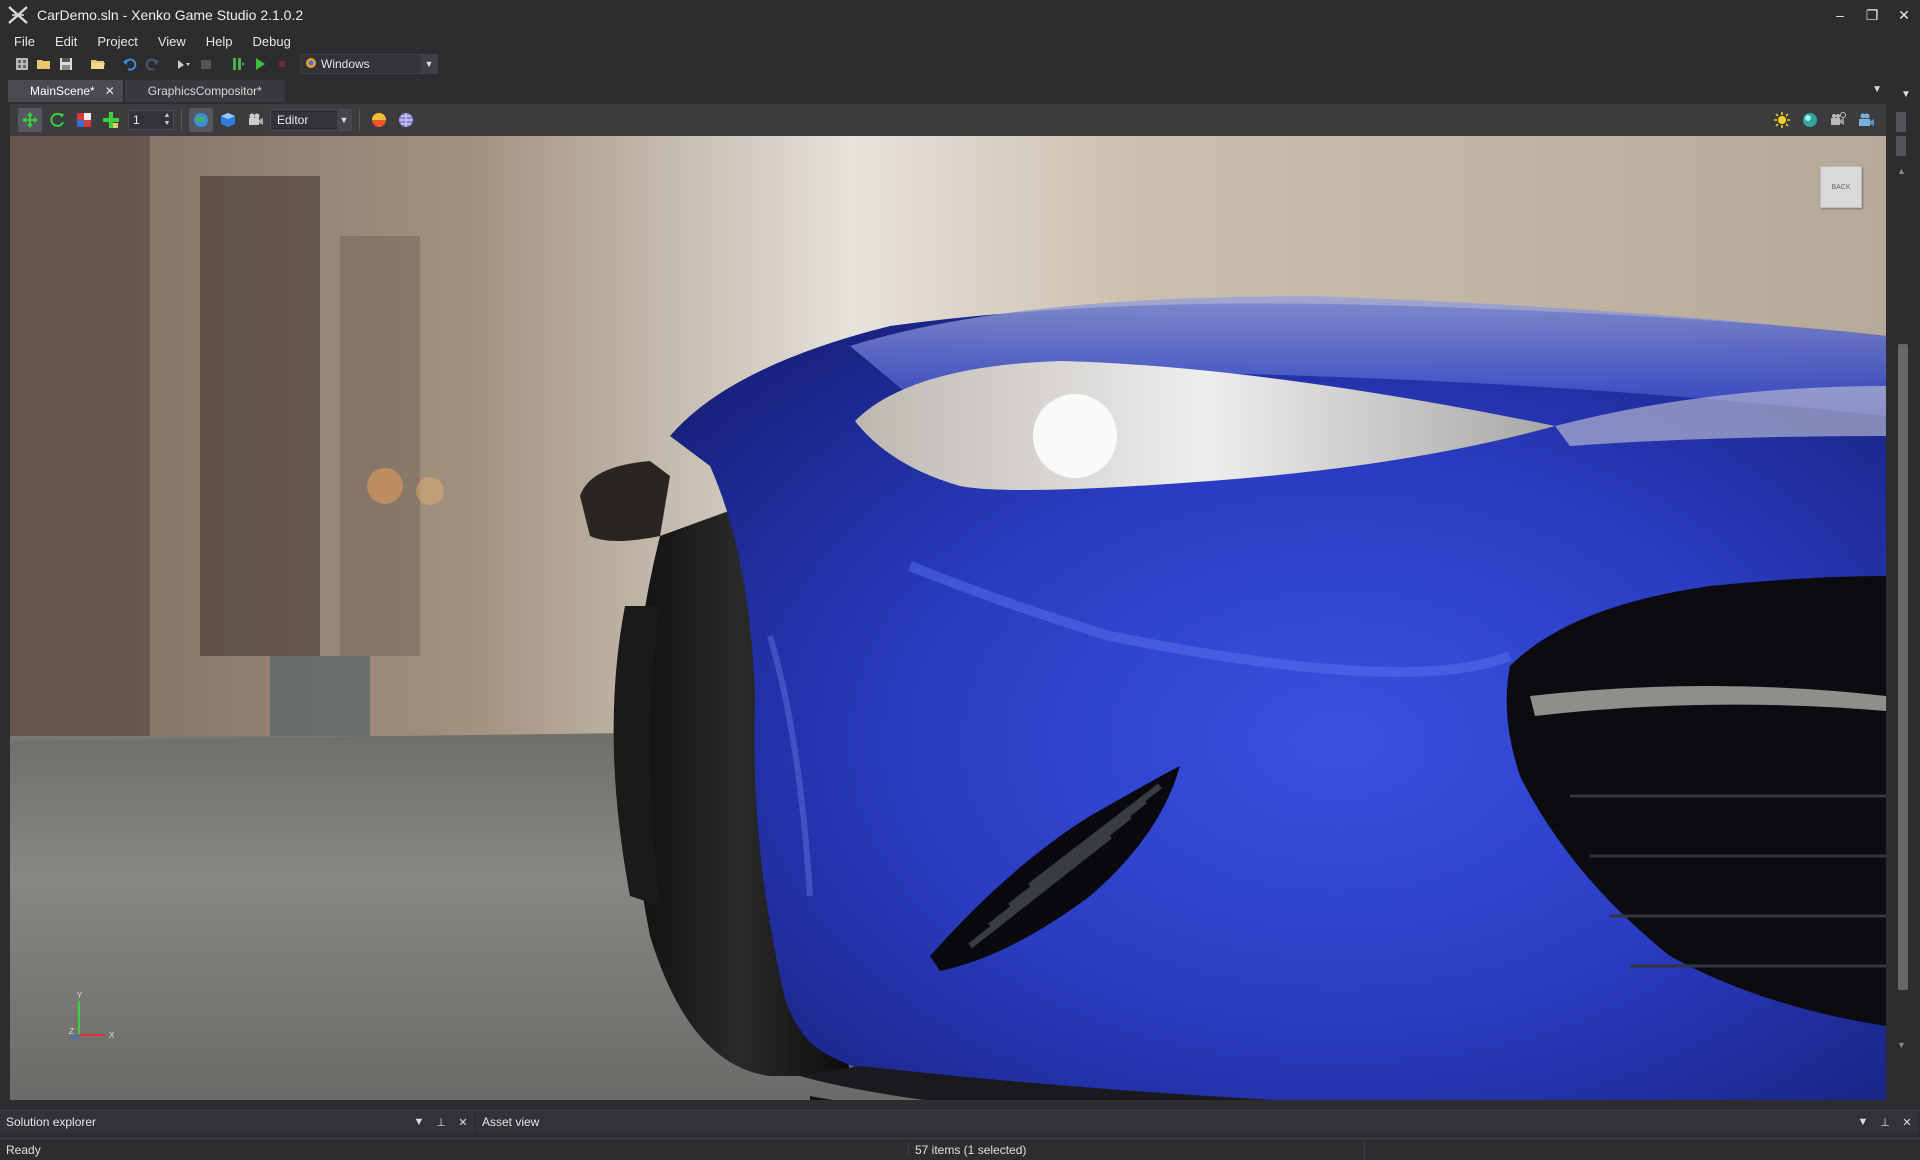 The width and height of the screenshot is (1920, 1160). What do you see at coordinates (151, 120) in the screenshot?
I see `snap-value-stepper: 1 ▲ ▼` at bounding box center [151, 120].